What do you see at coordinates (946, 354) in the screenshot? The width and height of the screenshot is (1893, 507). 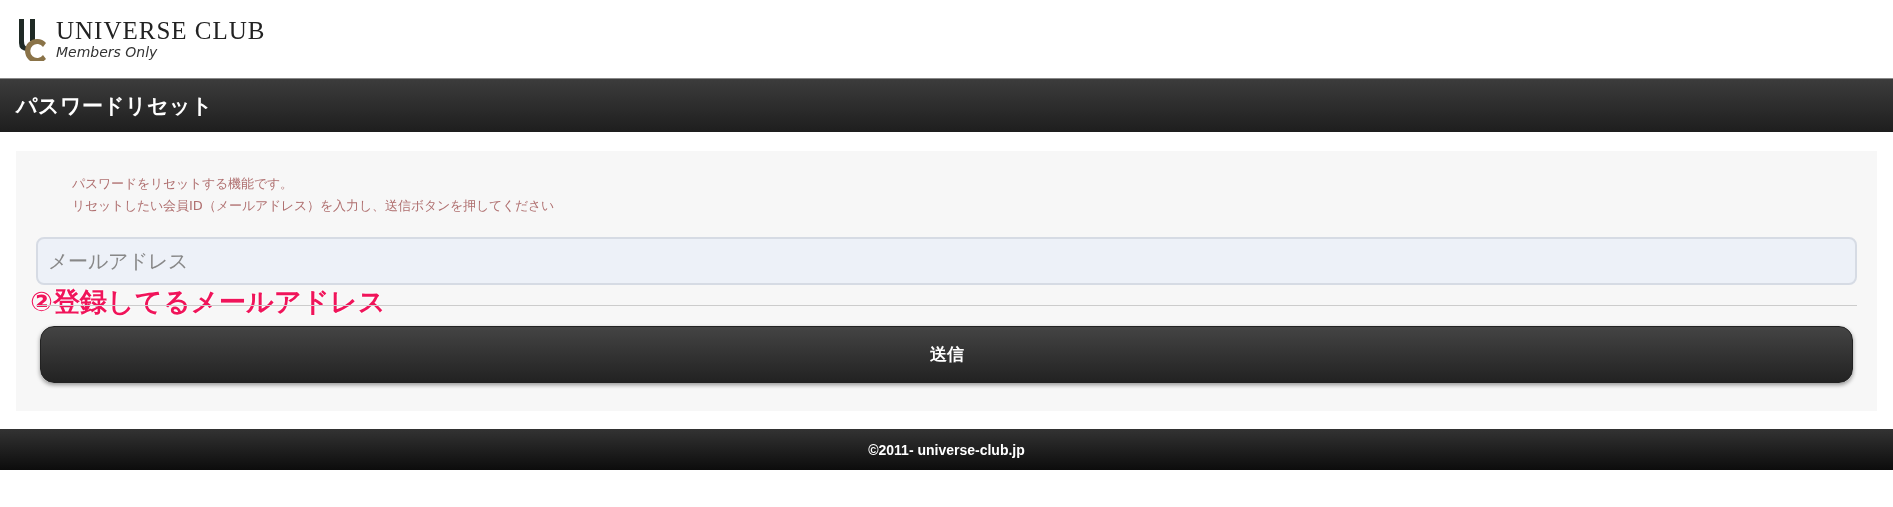 I see `submit-button: 送信` at bounding box center [946, 354].